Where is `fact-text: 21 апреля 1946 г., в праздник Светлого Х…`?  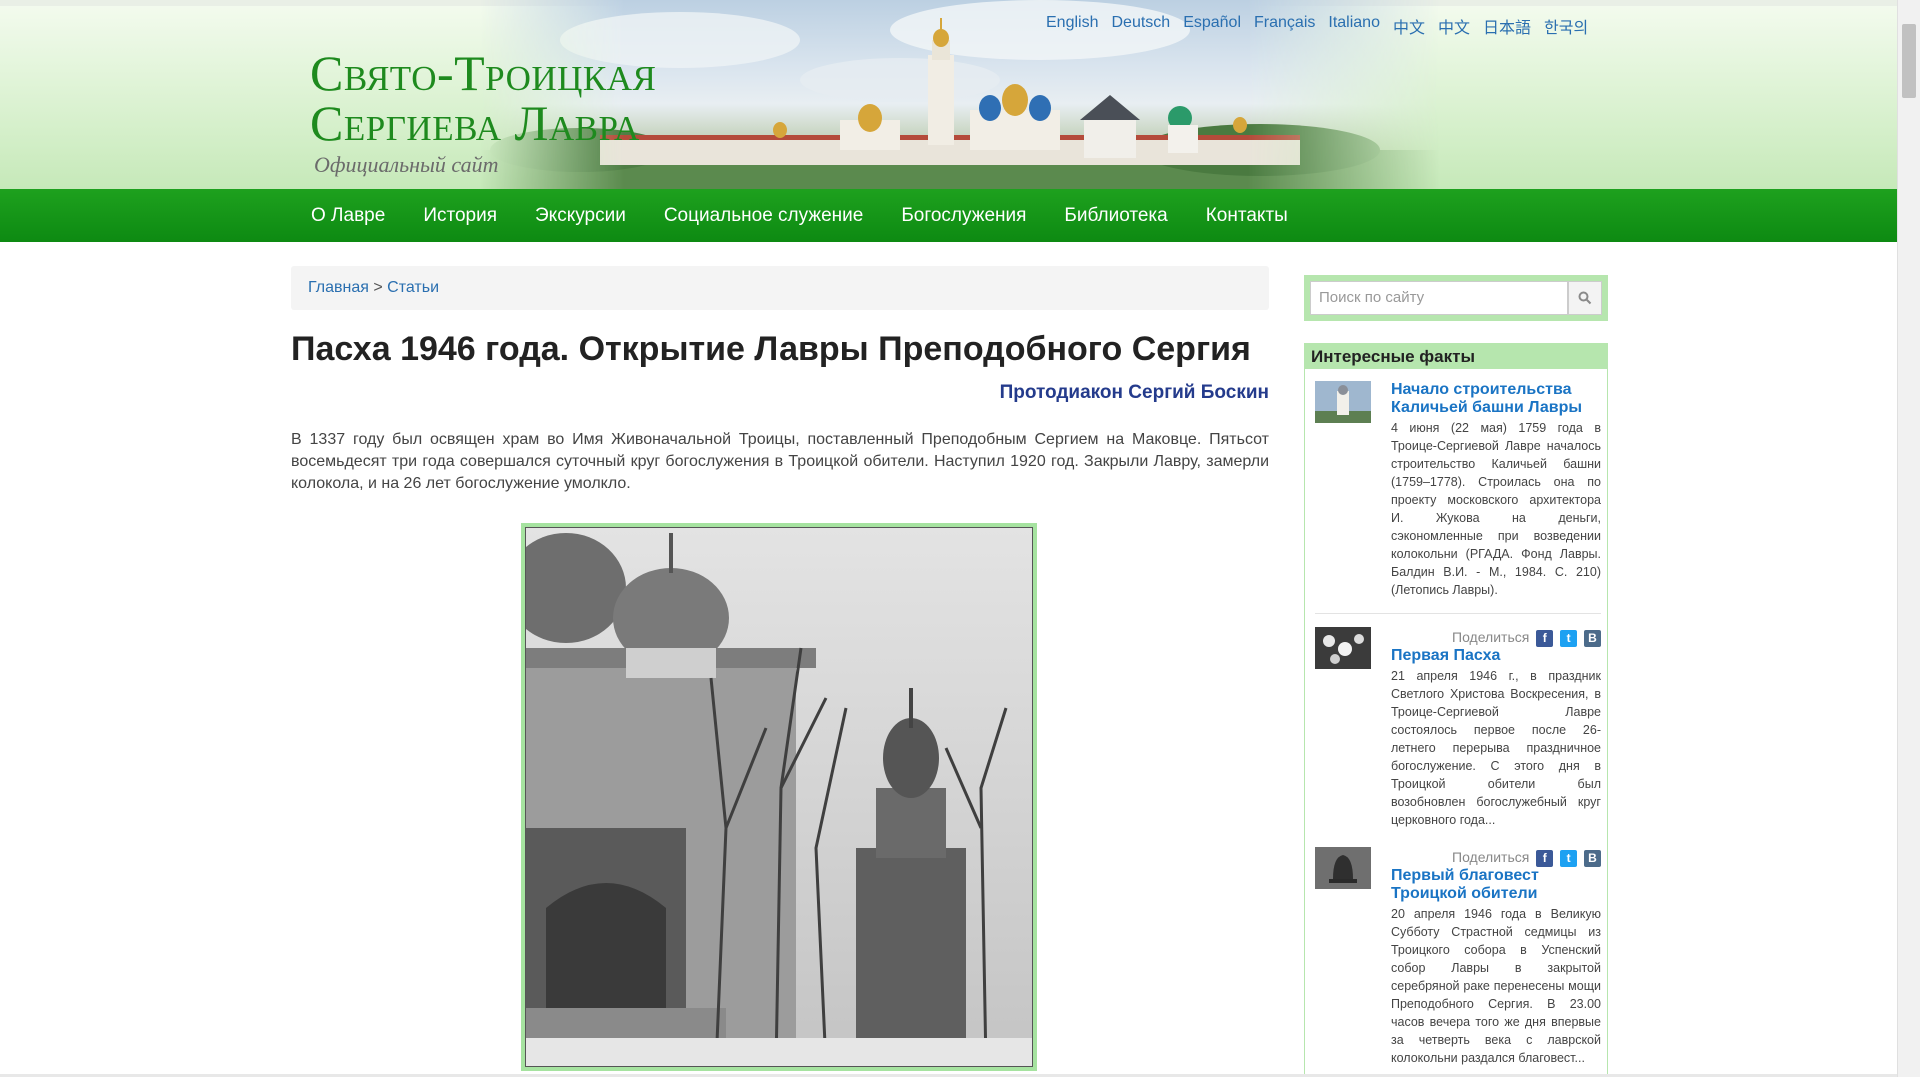
fact-text: 21 апреля 1946 г., в праздник Светлого Х… is located at coordinates (1496, 748).